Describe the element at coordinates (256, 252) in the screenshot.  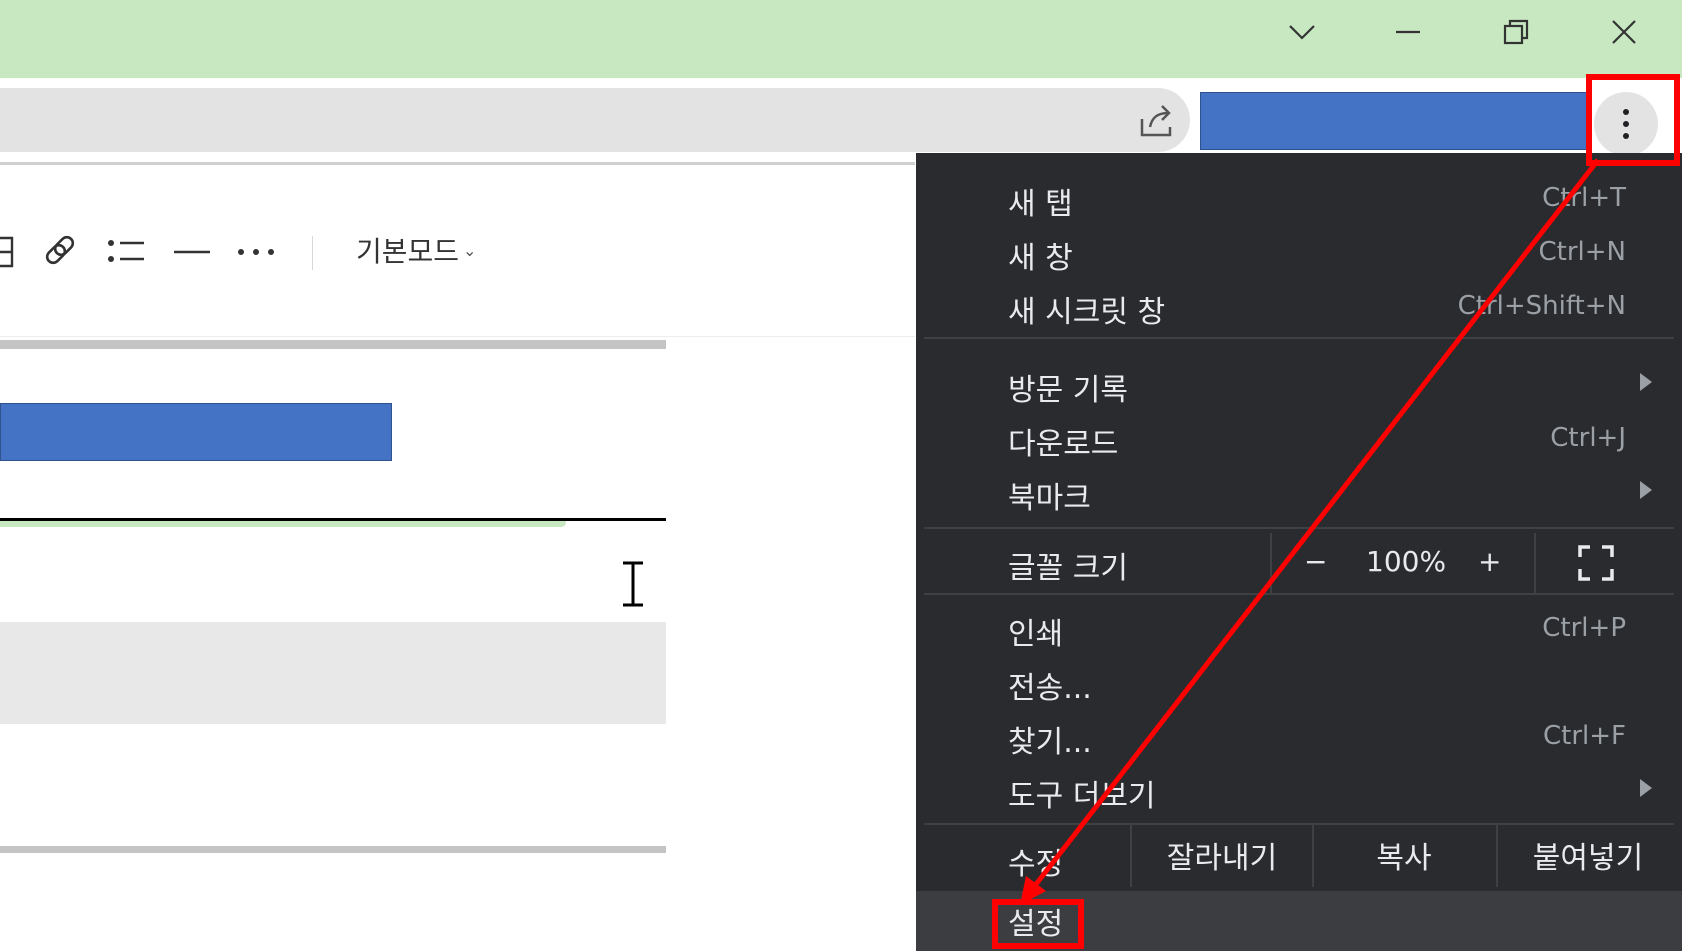
I see `more-options-icon` at that location.